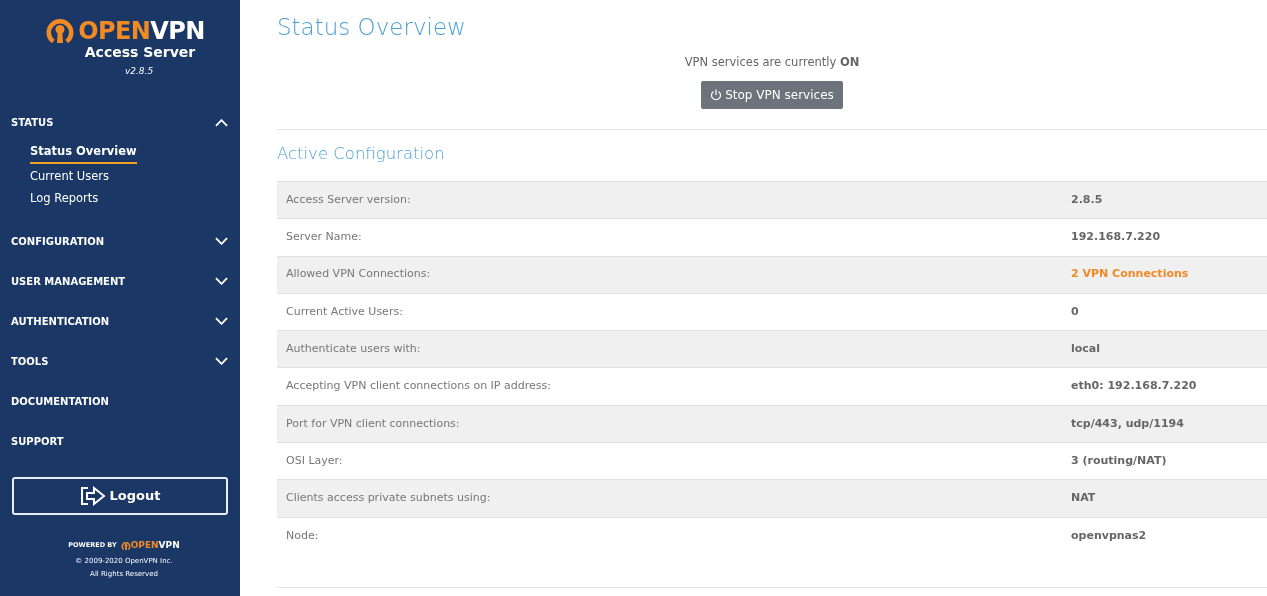 The height and width of the screenshot is (596, 1267). What do you see at coordinates (361, 154) in the screenshot?
I see `section-title: Active Configuration` at bounding box center [361, 154].